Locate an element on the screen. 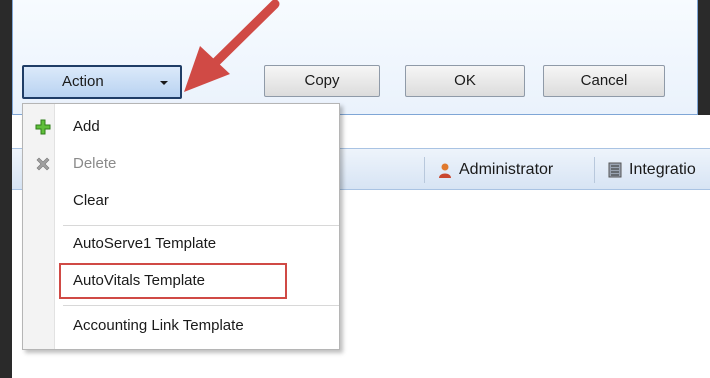  cancel-button: Cancel is located at coordinates (604, 81).